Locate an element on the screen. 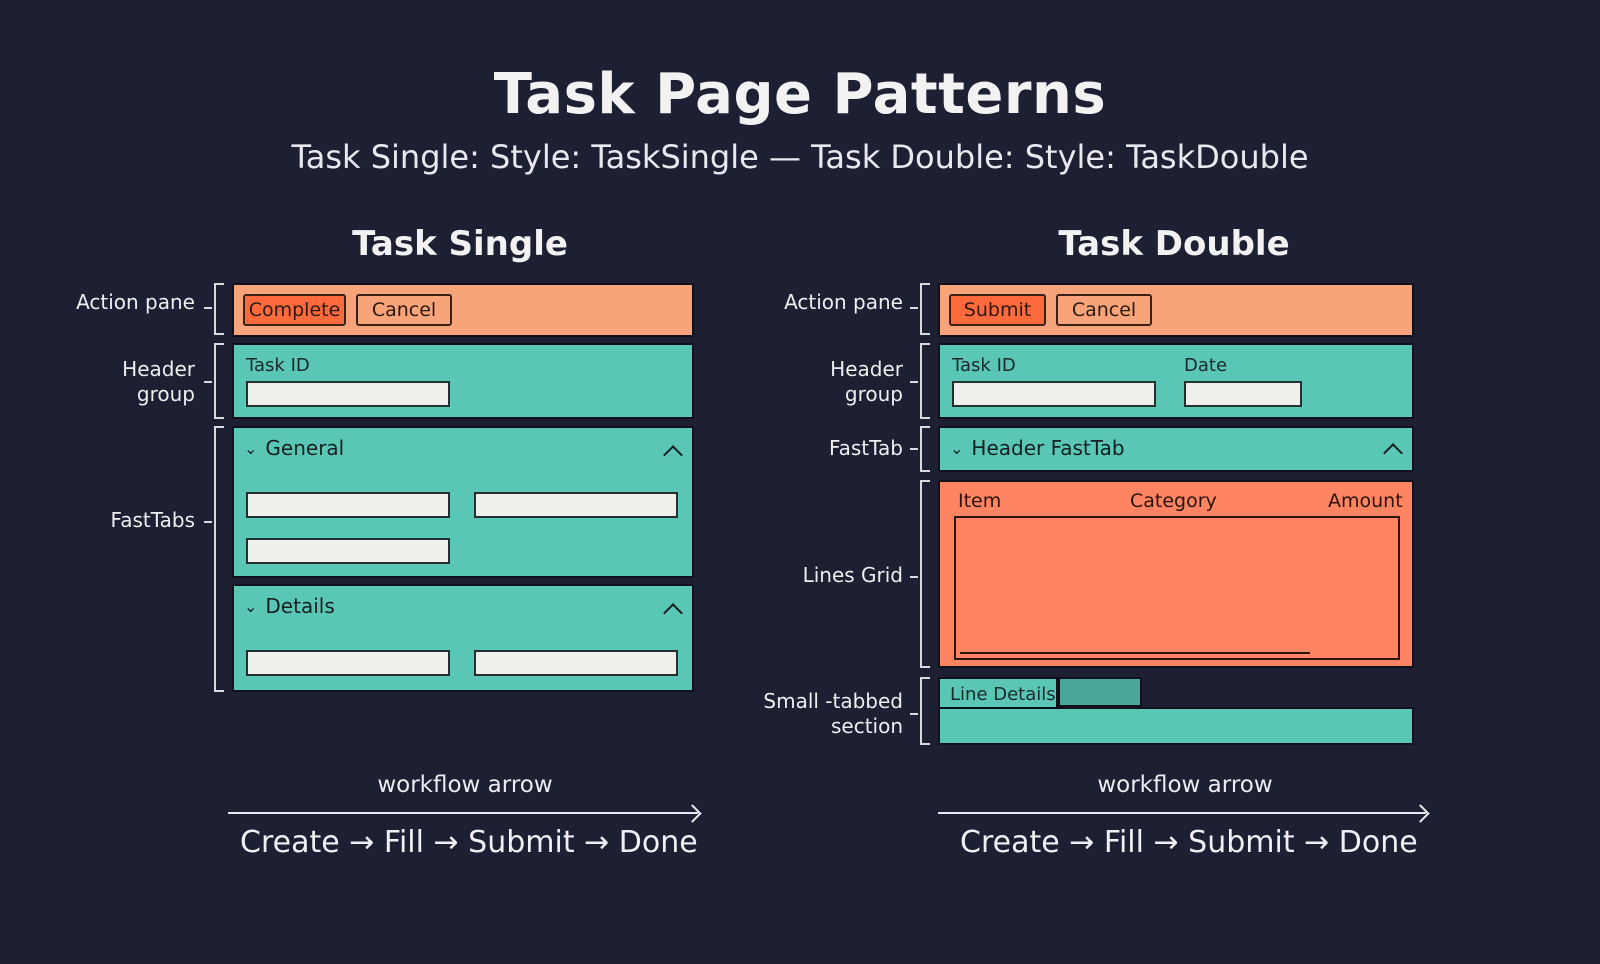 The height and width of the screenshot is (964, 1600). header-group: Task ID Date is located at coordinates (1176, 381).